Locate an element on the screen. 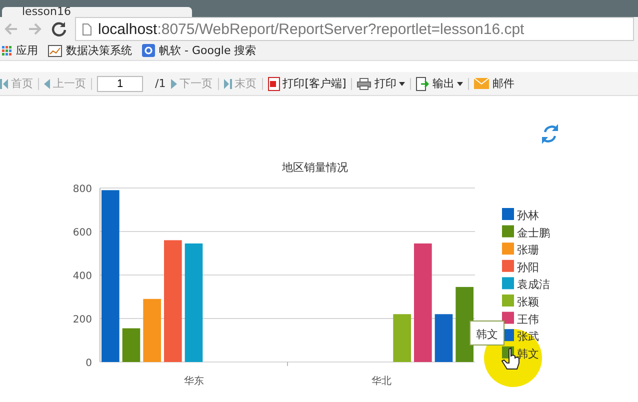 This screenshot has width=638, height=402. axis-category-label: 华东 is located at coordinates (194, 381).